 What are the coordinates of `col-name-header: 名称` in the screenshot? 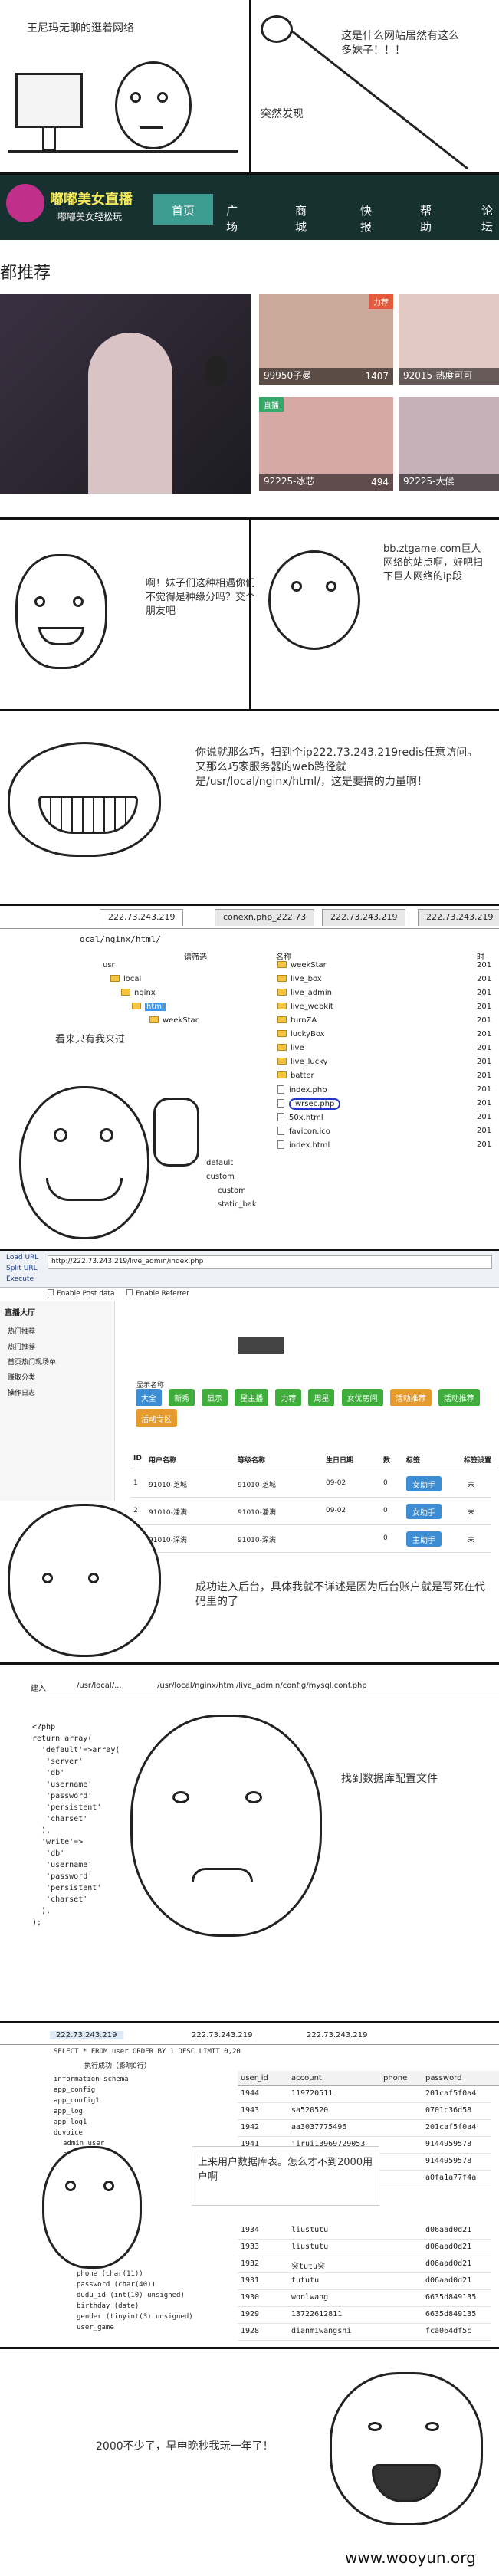 It's located at (284, 957).